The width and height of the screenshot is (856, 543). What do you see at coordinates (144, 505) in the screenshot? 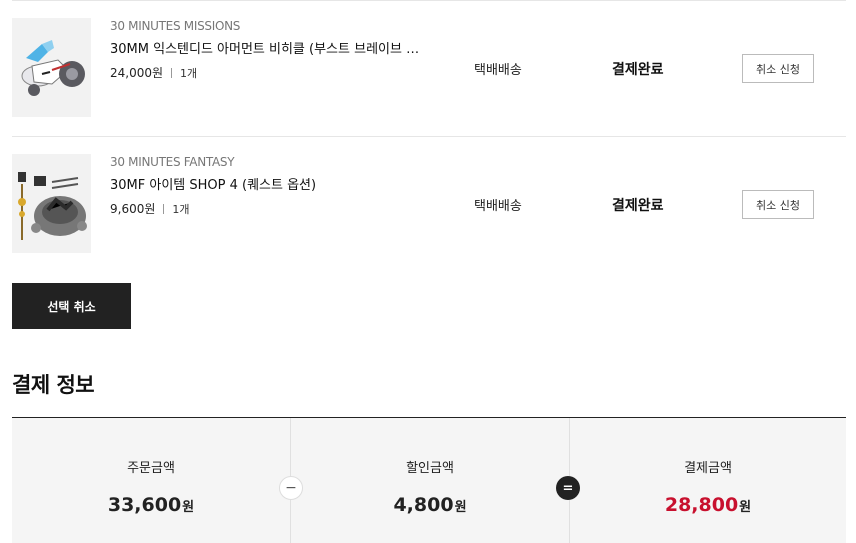
I see `order-amount-number: 33,600` at bounding box center [144, 505].